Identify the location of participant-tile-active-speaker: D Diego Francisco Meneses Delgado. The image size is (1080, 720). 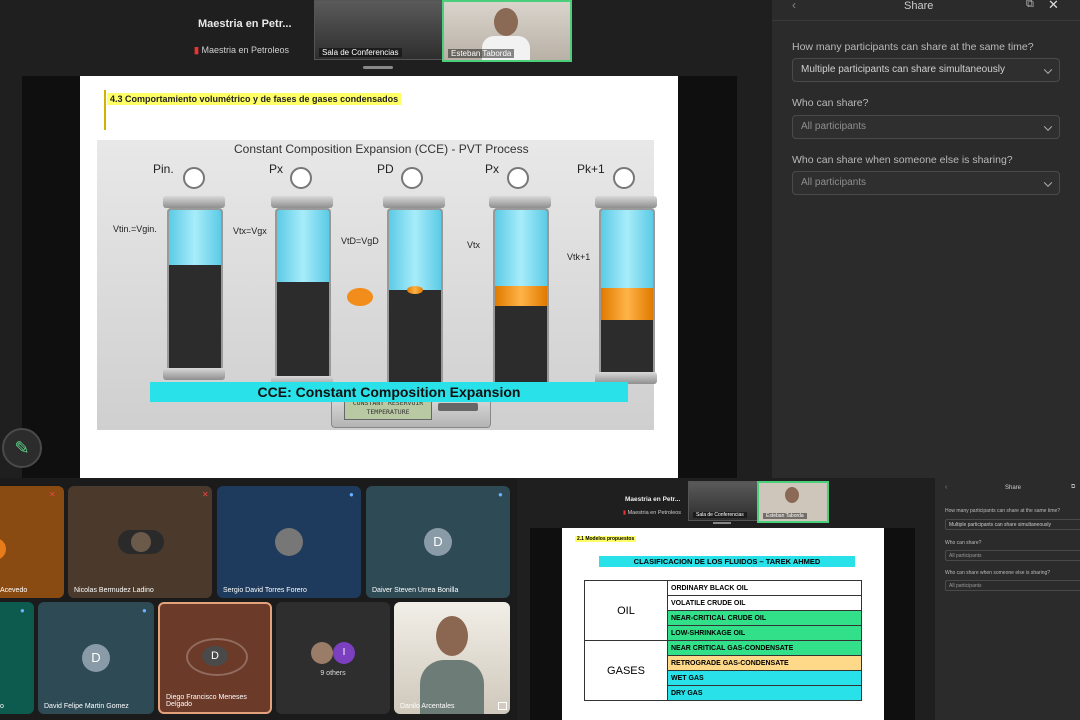
(215, 658).